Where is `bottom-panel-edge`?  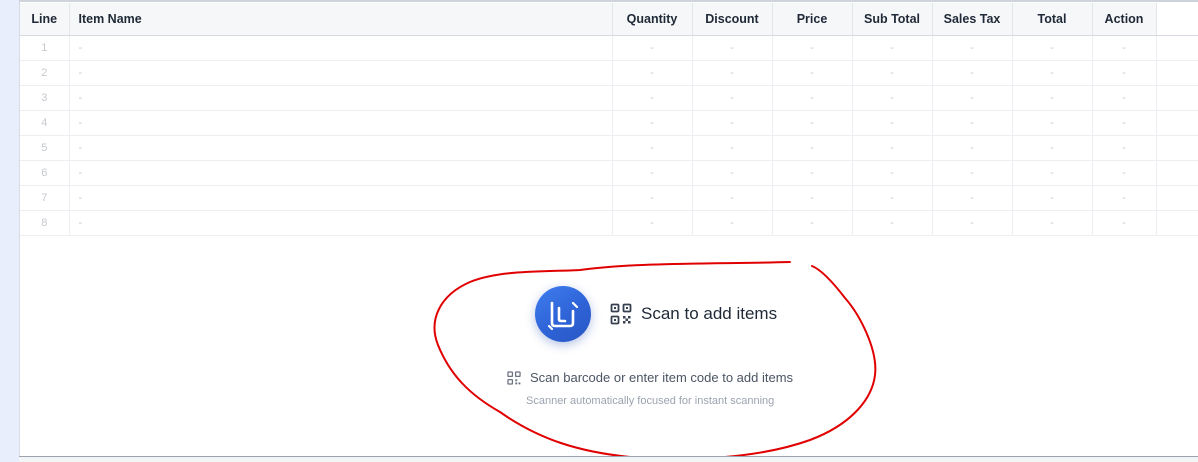
bottom-panel-edge is located at coordinates (608, 459).